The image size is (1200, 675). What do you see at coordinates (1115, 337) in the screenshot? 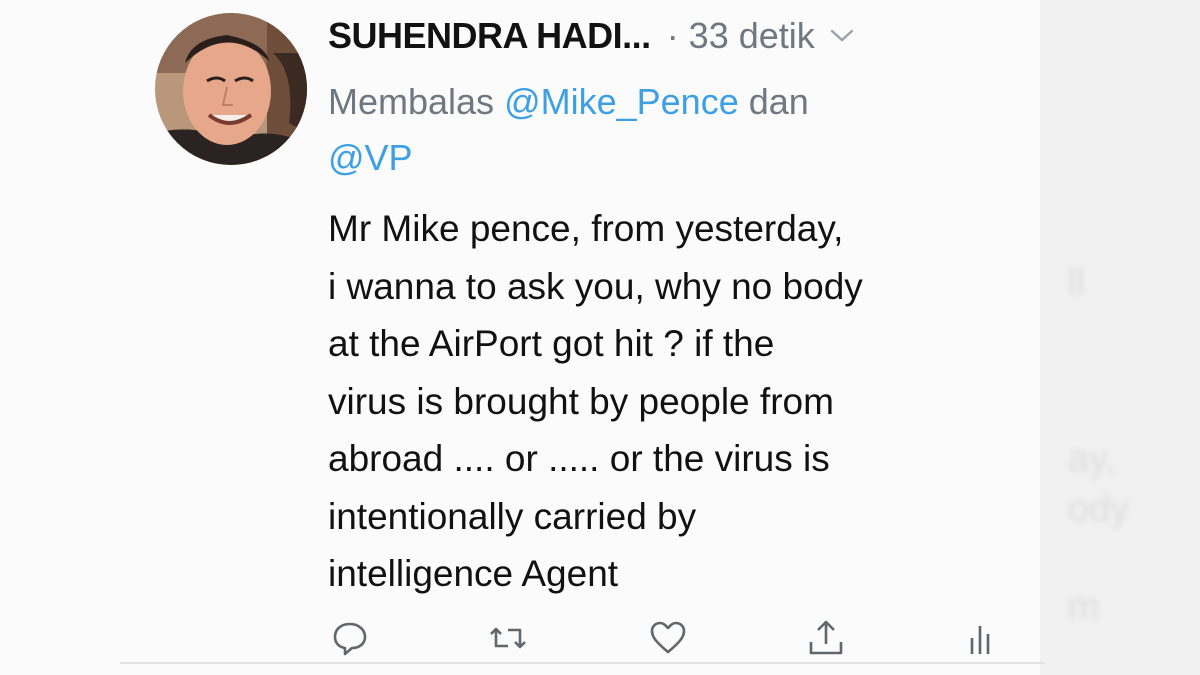
I see `background-tweet-fragment: ll ay, ody m` at bounding box center [1115, 337].